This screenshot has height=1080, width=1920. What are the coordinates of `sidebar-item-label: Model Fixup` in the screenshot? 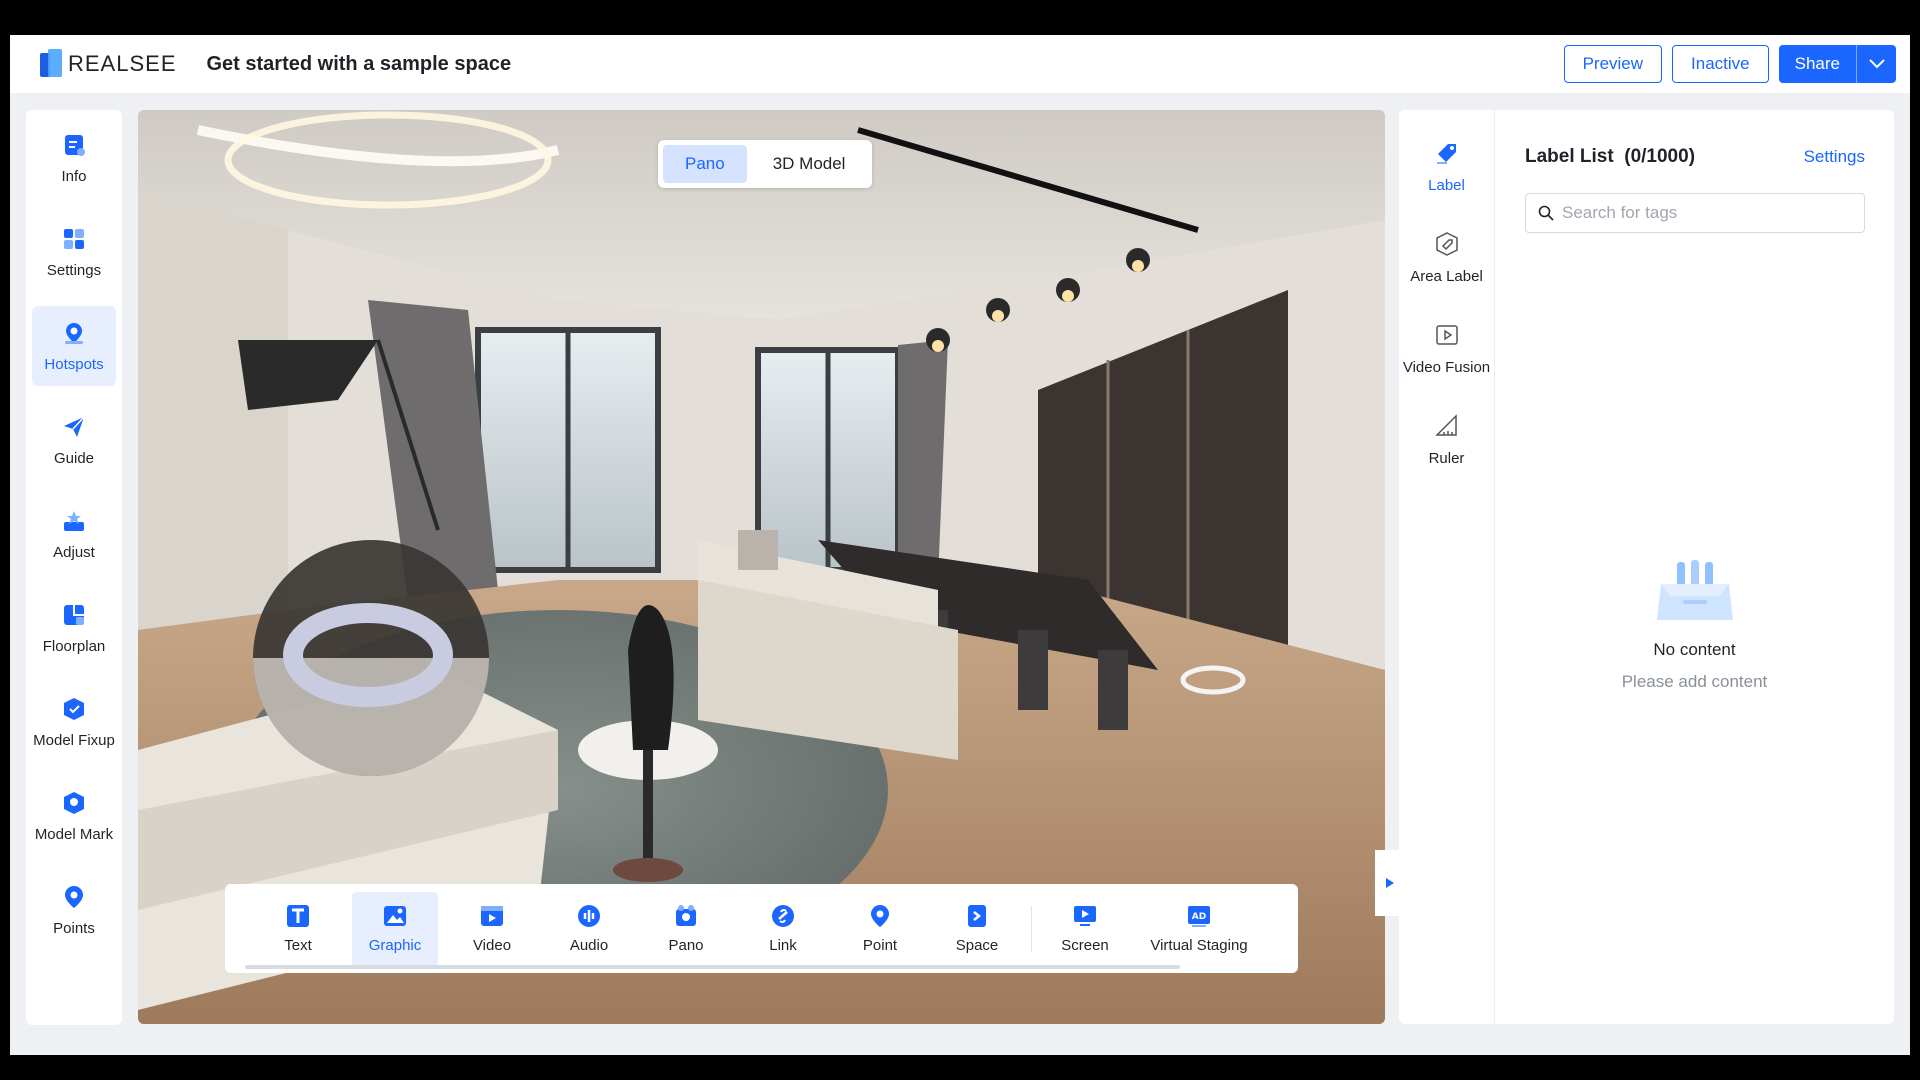 It's located at (74, 740).